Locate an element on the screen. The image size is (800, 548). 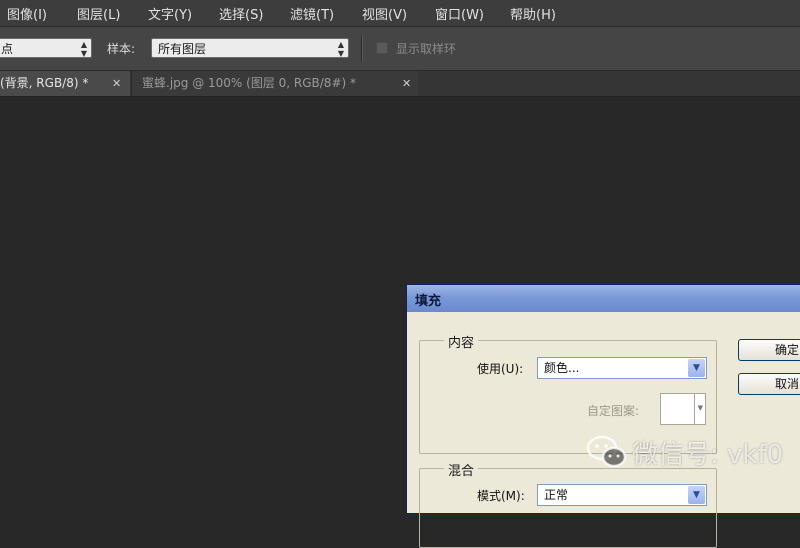
use-select: 颜色... ▼ is located at coordinates (622, 368).